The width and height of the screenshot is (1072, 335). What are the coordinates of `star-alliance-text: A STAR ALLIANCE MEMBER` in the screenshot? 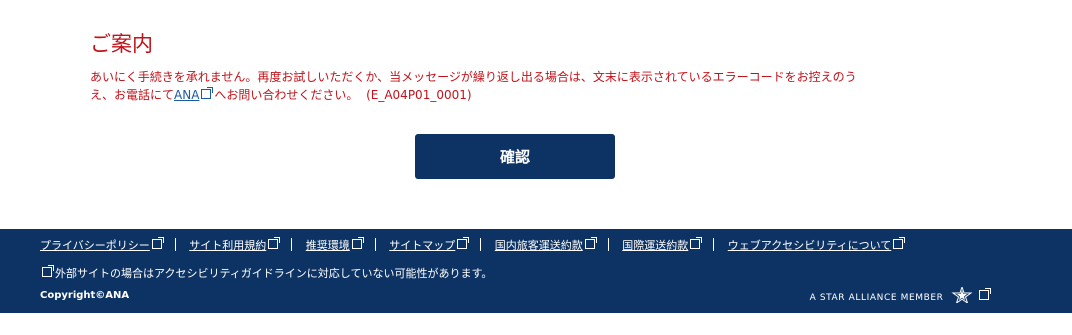 It's located at (876, 298).